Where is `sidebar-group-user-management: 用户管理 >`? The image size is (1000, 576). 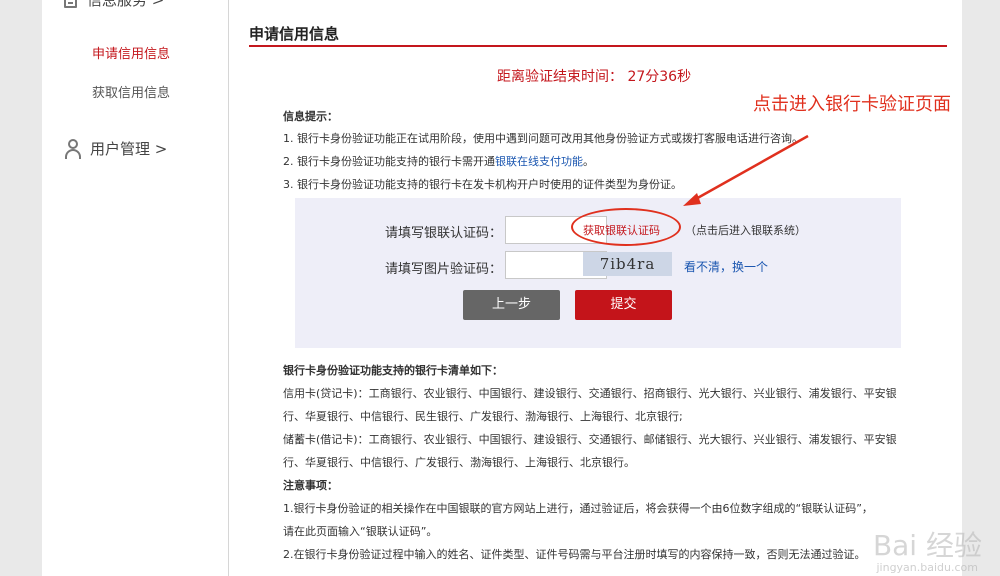
sidebar-group-user-management: 用户管理 > is located at coordinates (115, 148).